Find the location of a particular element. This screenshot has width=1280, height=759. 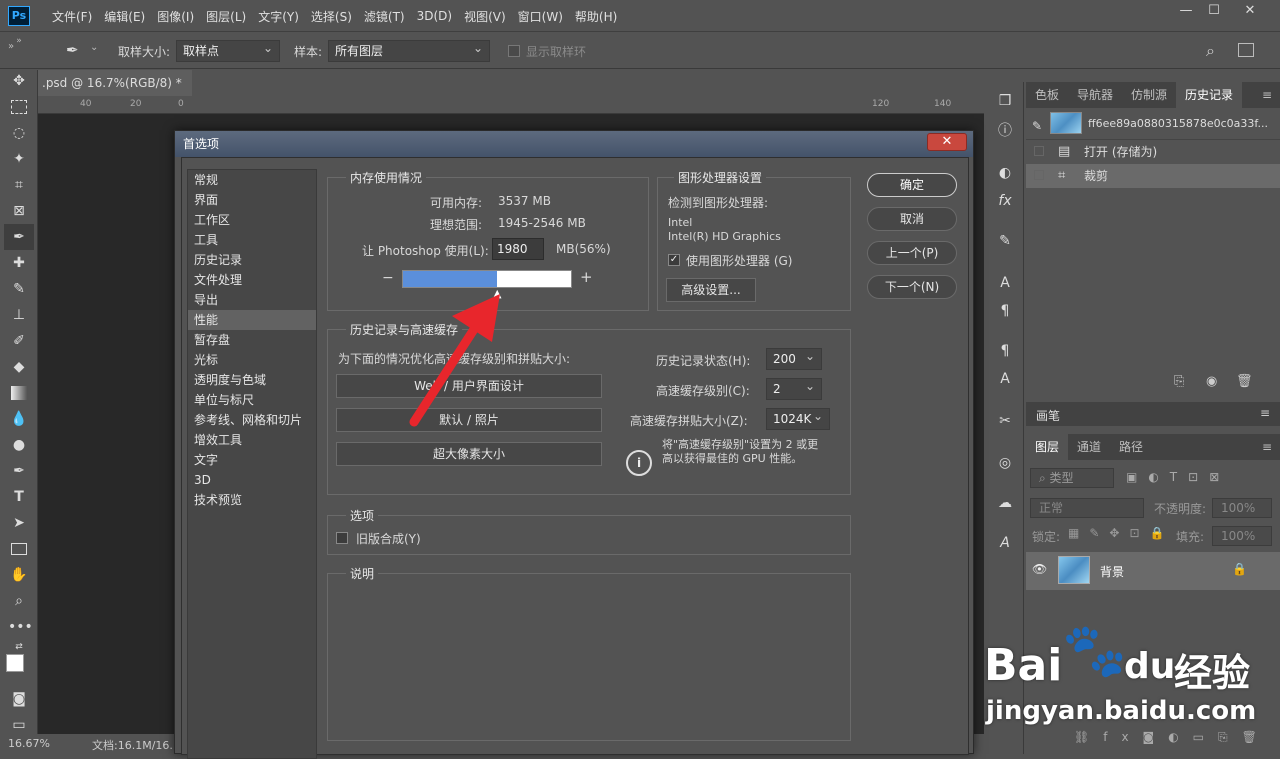

tab-swatches: 色板 is located at coordinates (1047, 95).